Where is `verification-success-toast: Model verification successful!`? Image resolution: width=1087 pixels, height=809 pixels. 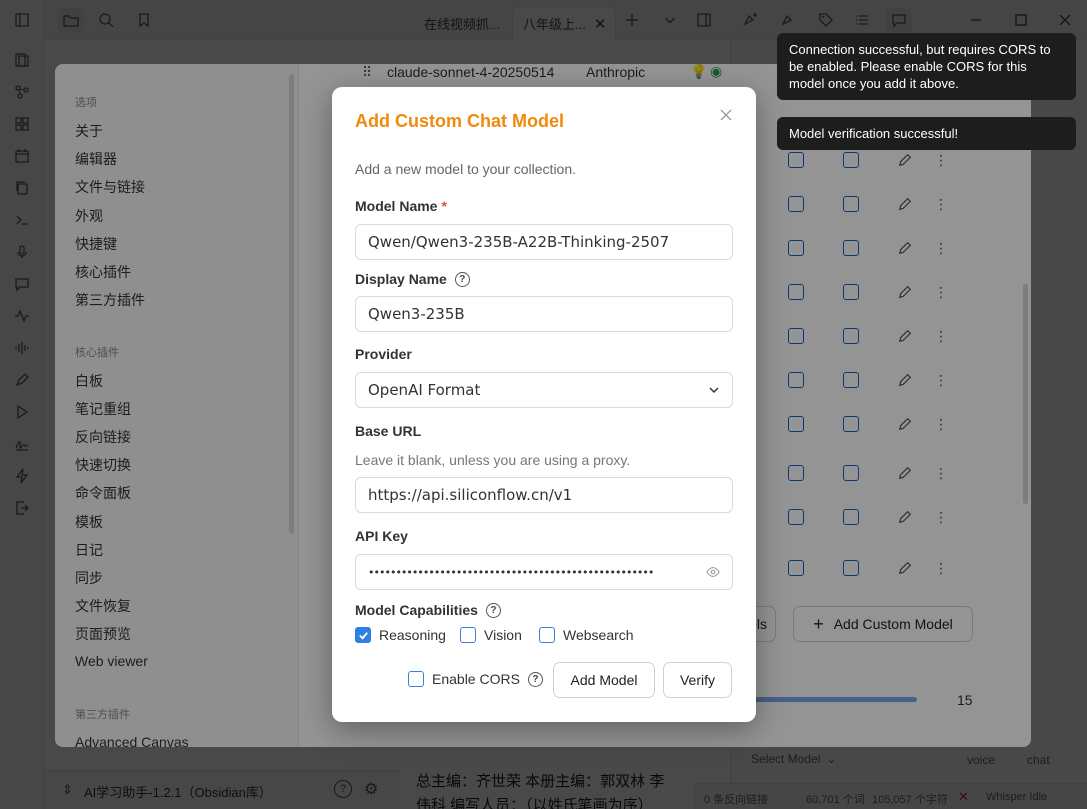 verification-success-toast: Model verification successful! is located at coordinates (926, 133).